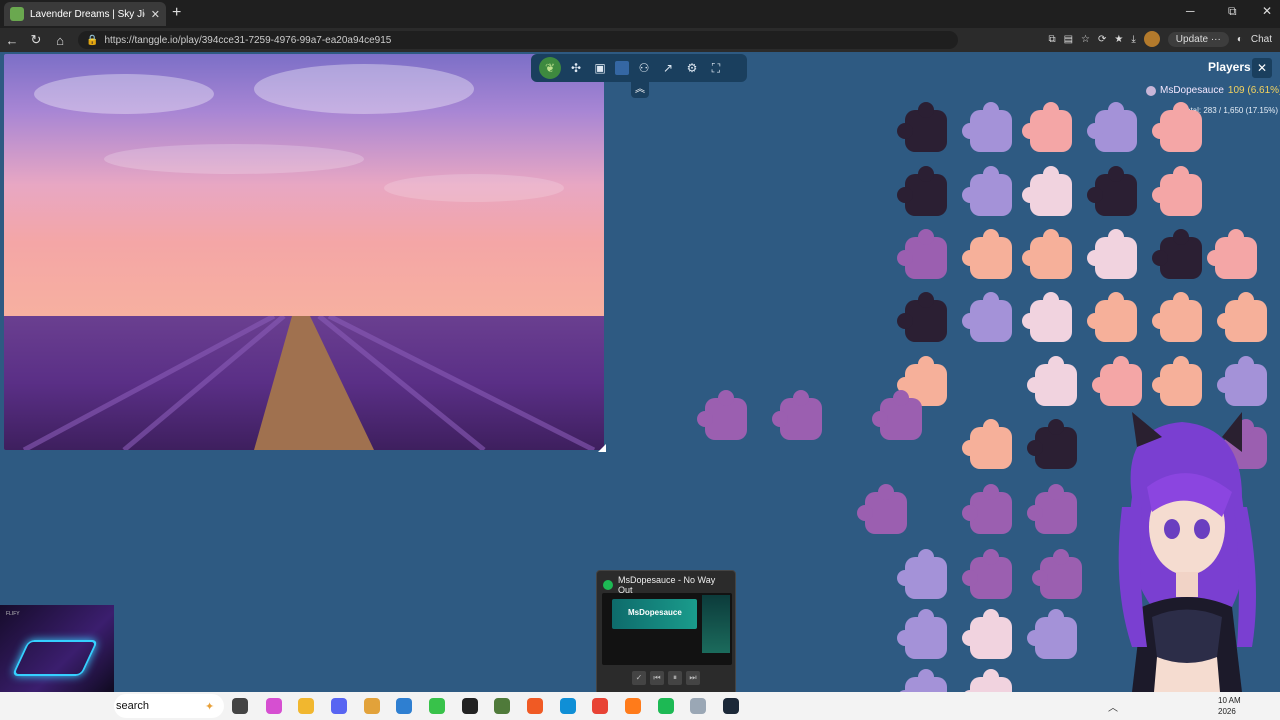 This screenshot has height=720, width=1280. Describe the element at coordinates (675, 678) in the screenshot. I see `pause-icon: ⏸` at that location.